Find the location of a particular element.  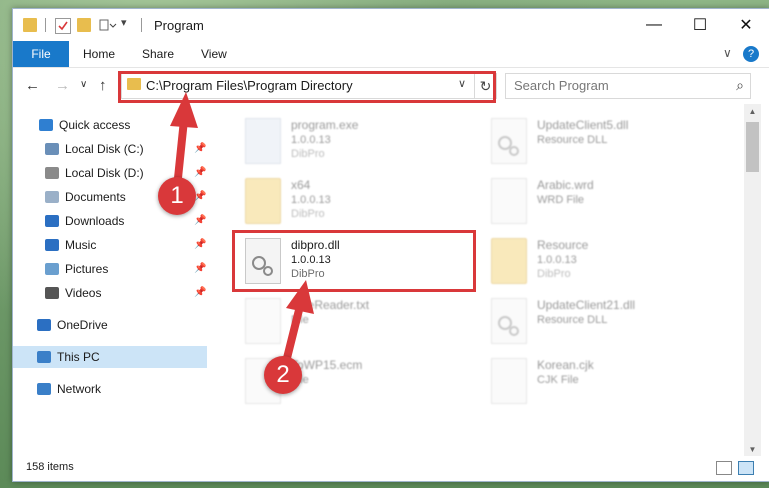

step-1-badge: 1 is located at coordinates (177, 196).